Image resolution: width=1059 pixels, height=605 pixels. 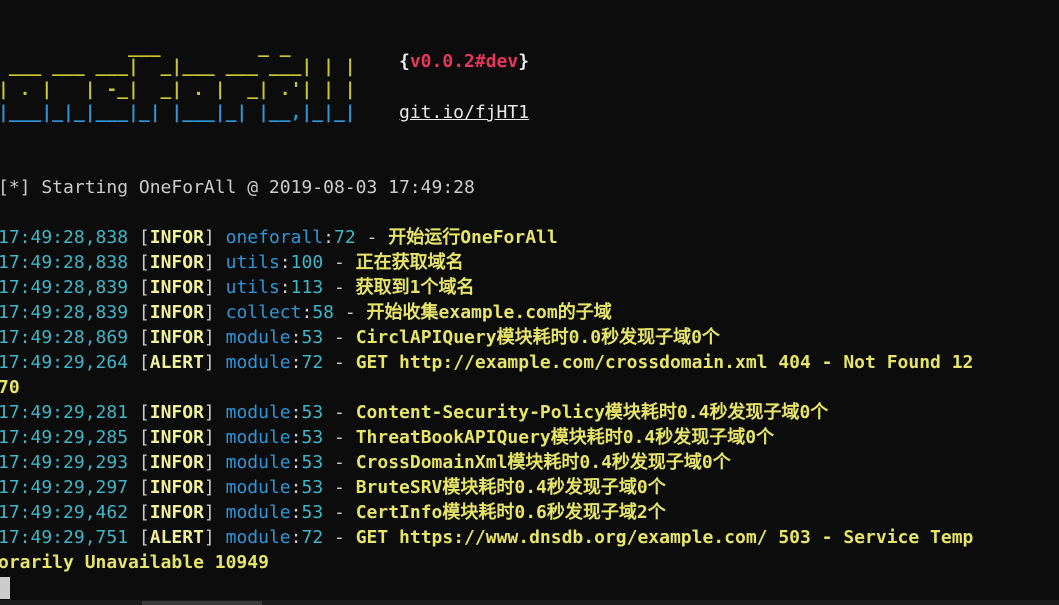 I want to click on log-message: BruteSRV模块耗时0.4秒发现子域0个, so click(x=510, y=487).